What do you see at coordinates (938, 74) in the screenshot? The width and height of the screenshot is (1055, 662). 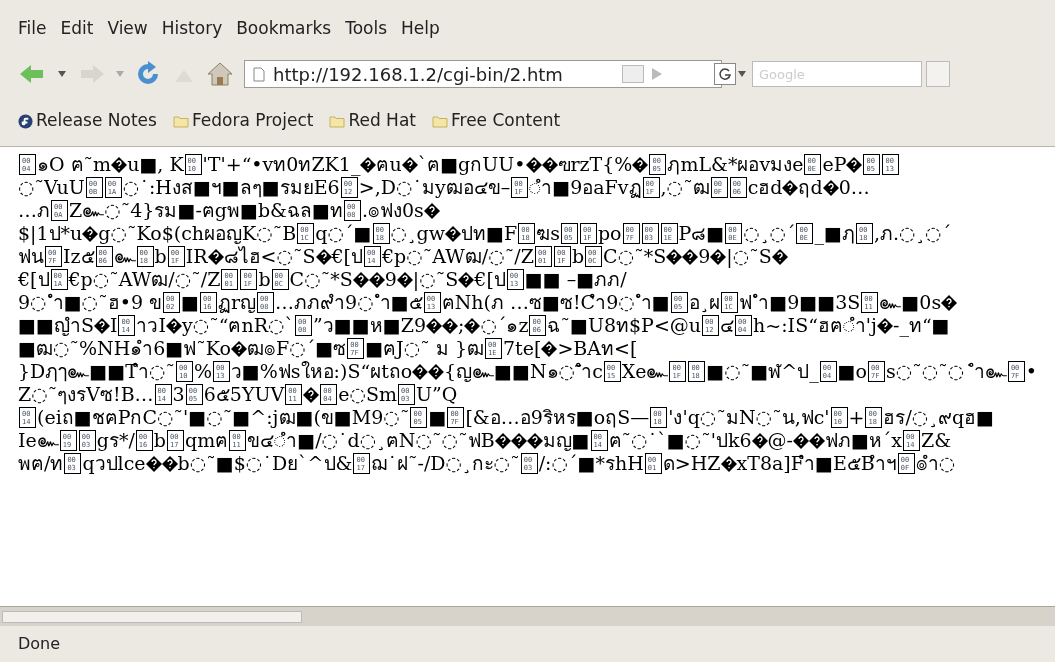 I see `search-go-button` at bounding box center [938, 74].